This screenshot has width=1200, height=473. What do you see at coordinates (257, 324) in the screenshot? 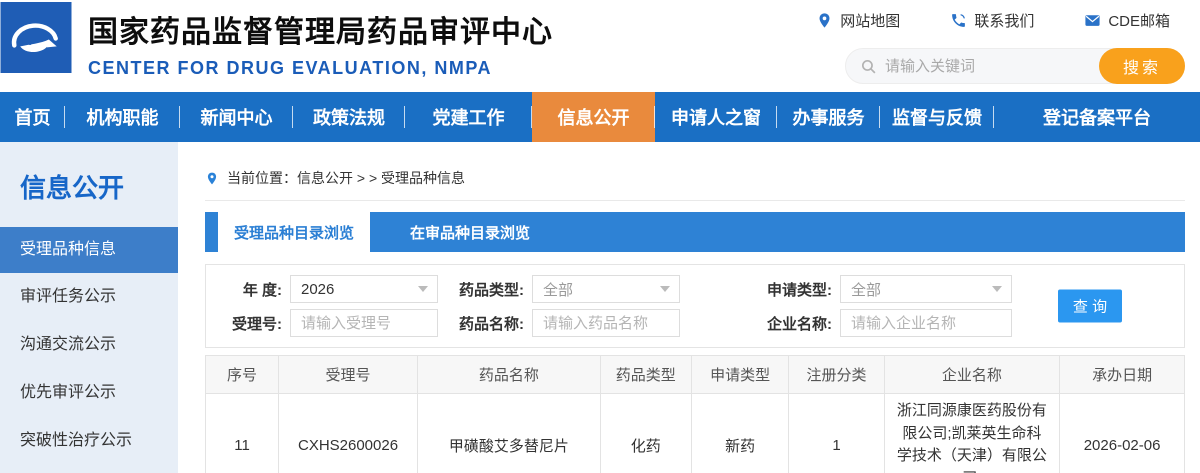
I see `accept-no-label: 受理号:` at bounding box center [257, 324].